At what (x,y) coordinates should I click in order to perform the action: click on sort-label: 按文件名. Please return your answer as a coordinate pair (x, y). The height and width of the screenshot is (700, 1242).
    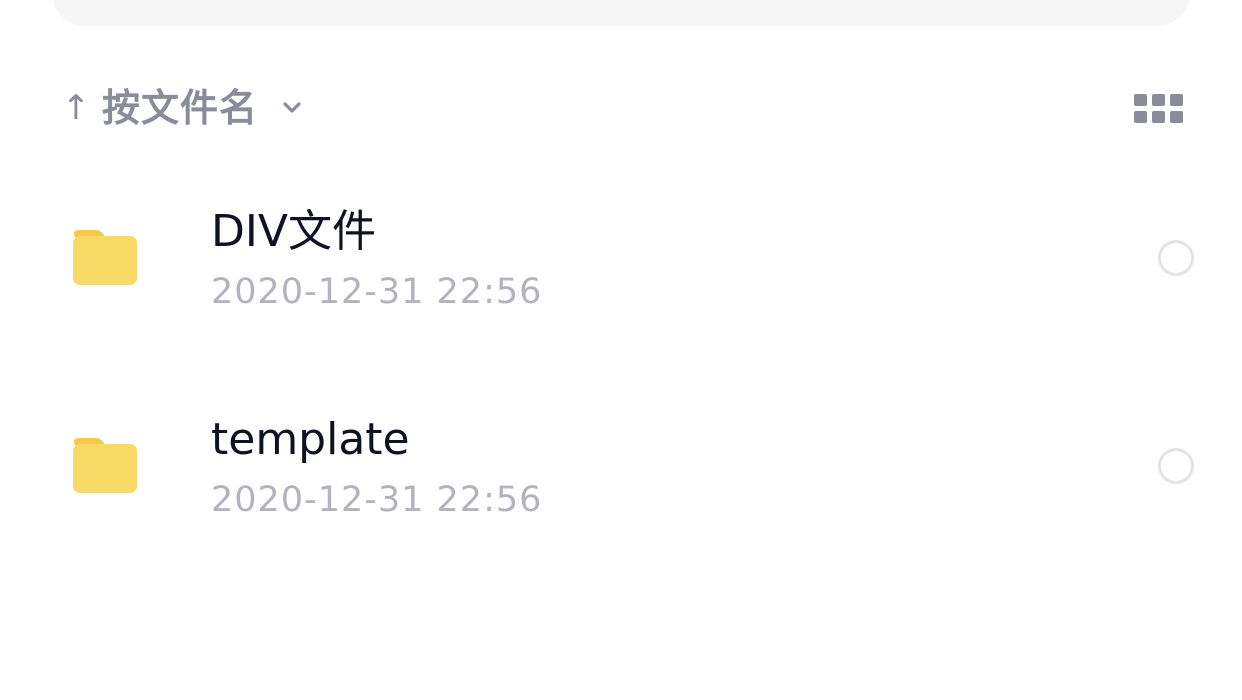
    Looking at the image, I should click on (180, 108).